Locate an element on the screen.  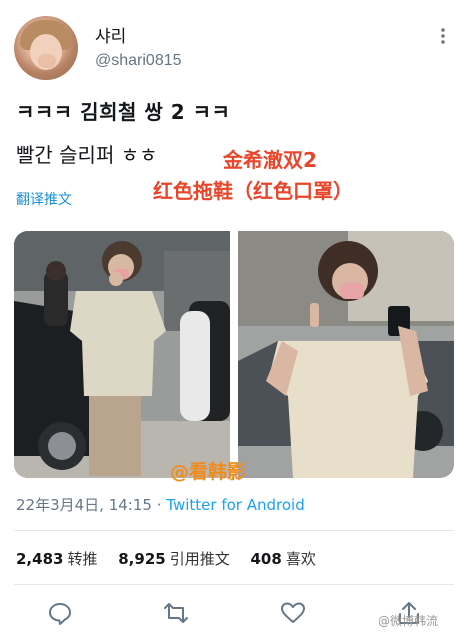
retweet-count: 2,483 is located at coordinates (39, 559).